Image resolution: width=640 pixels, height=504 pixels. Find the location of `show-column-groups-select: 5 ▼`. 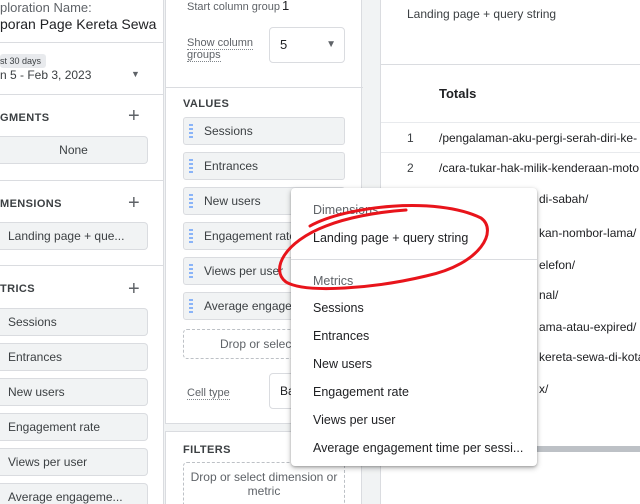

show-column-groups-select: 5 ▼ is located at coordinates (307, 45).